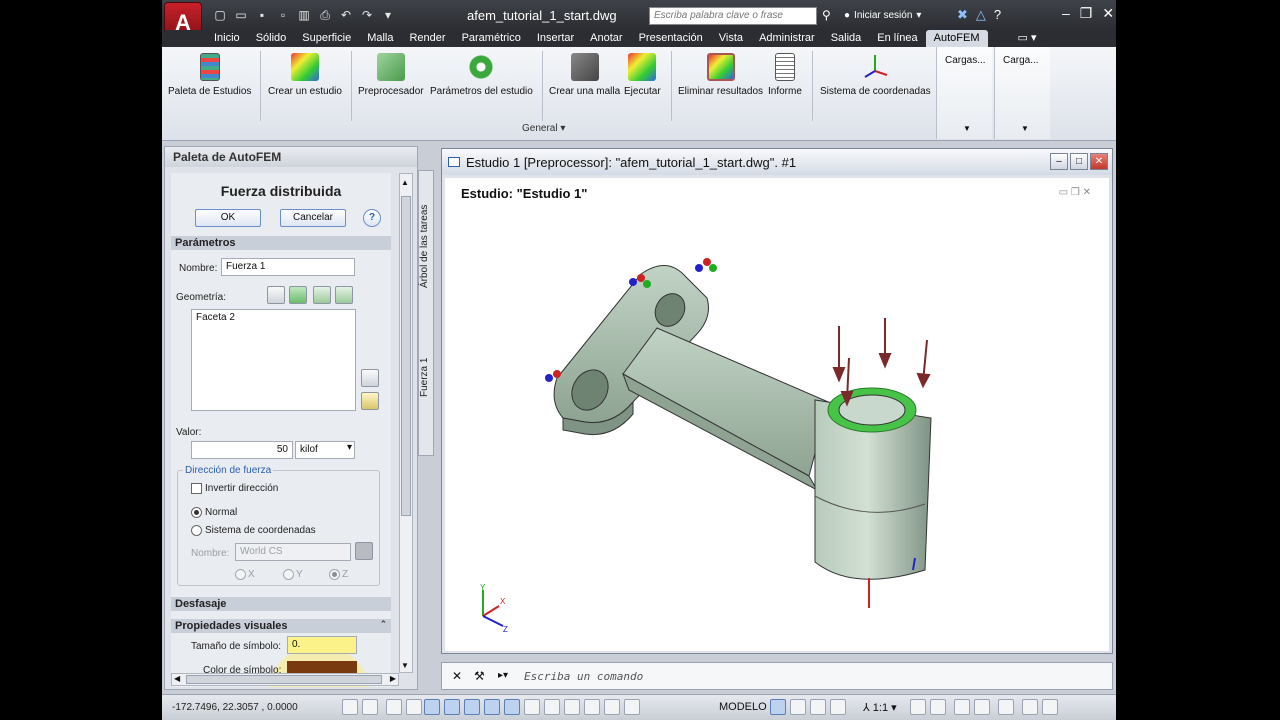  Describe the element at coordinates (1030, 707) in the screenshot. I see `isolate-objects-icon` at that location.